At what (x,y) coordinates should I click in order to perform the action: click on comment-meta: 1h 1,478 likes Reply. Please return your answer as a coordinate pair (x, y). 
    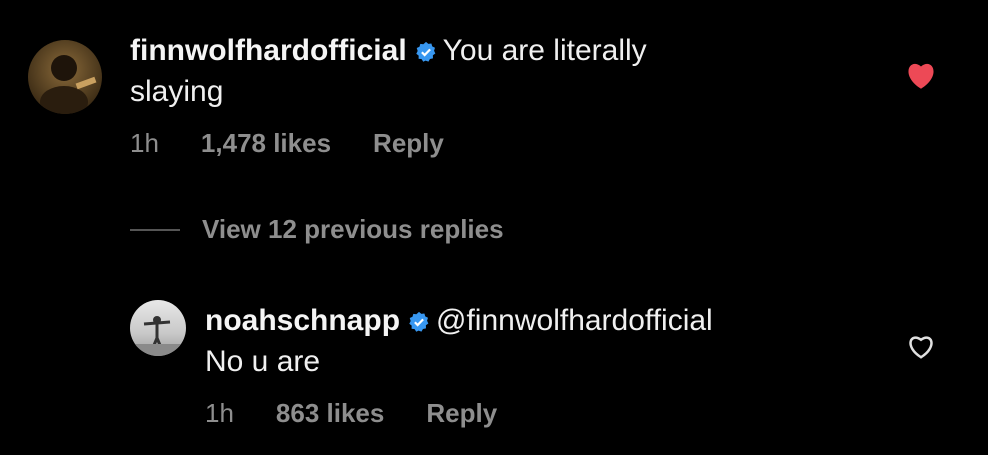
    Looking at the image, I should click on (287, 143).